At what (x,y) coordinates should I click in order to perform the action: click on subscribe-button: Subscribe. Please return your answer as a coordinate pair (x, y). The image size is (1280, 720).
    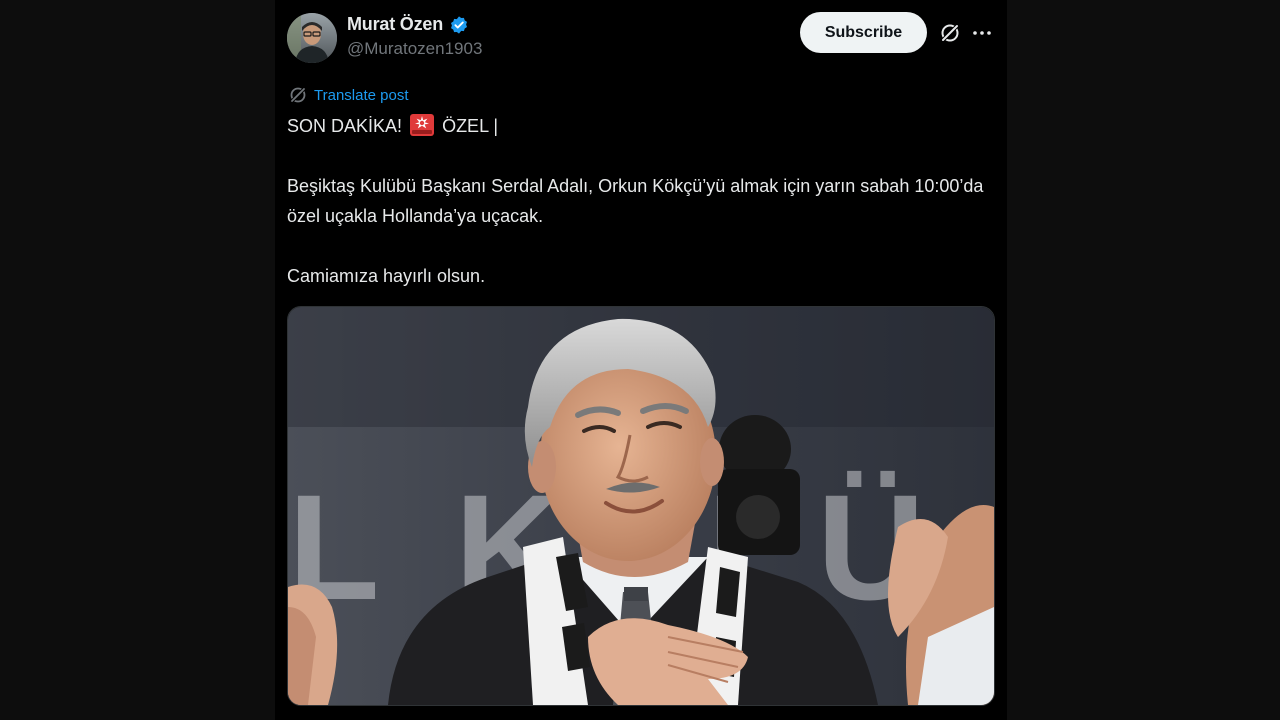
    Looking at the image, I should click on (863, 32).